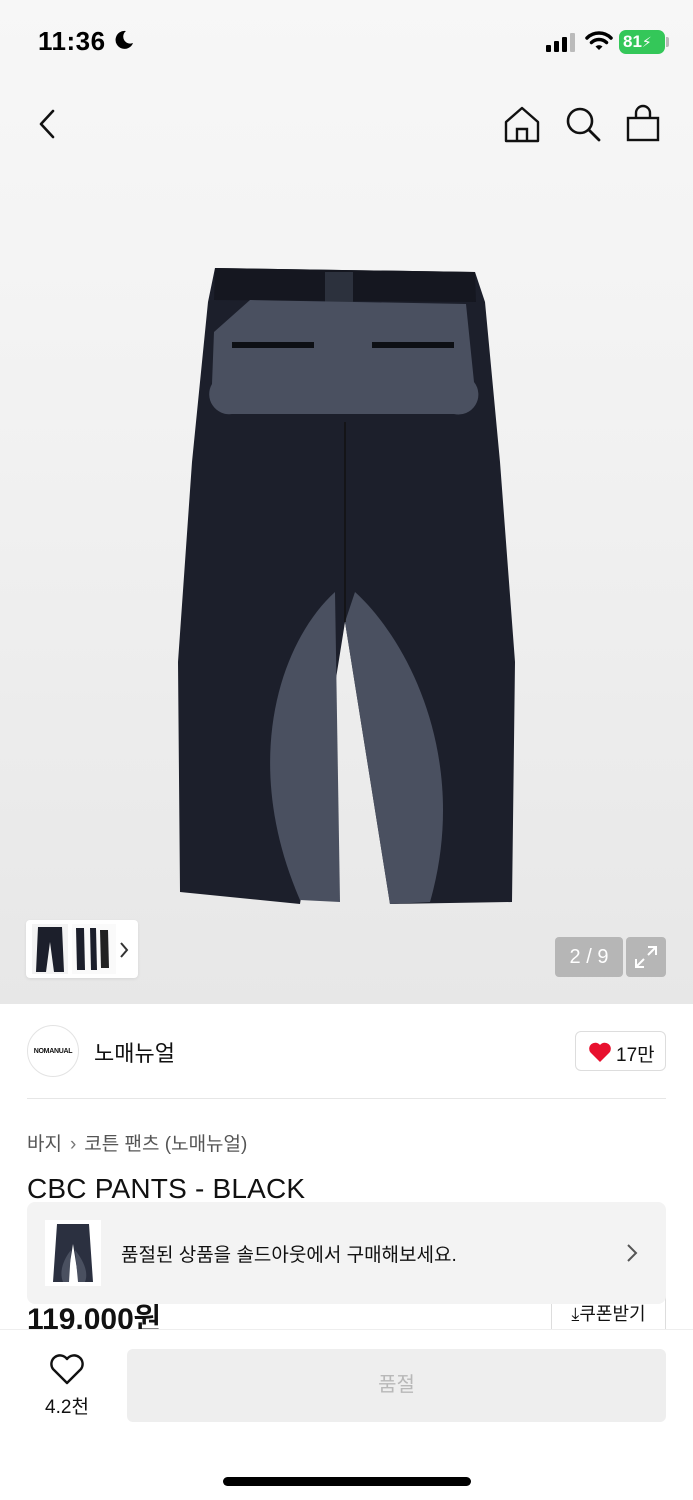 The image size is (693, 1500). I want to click on home-icon, so click(522, 124).